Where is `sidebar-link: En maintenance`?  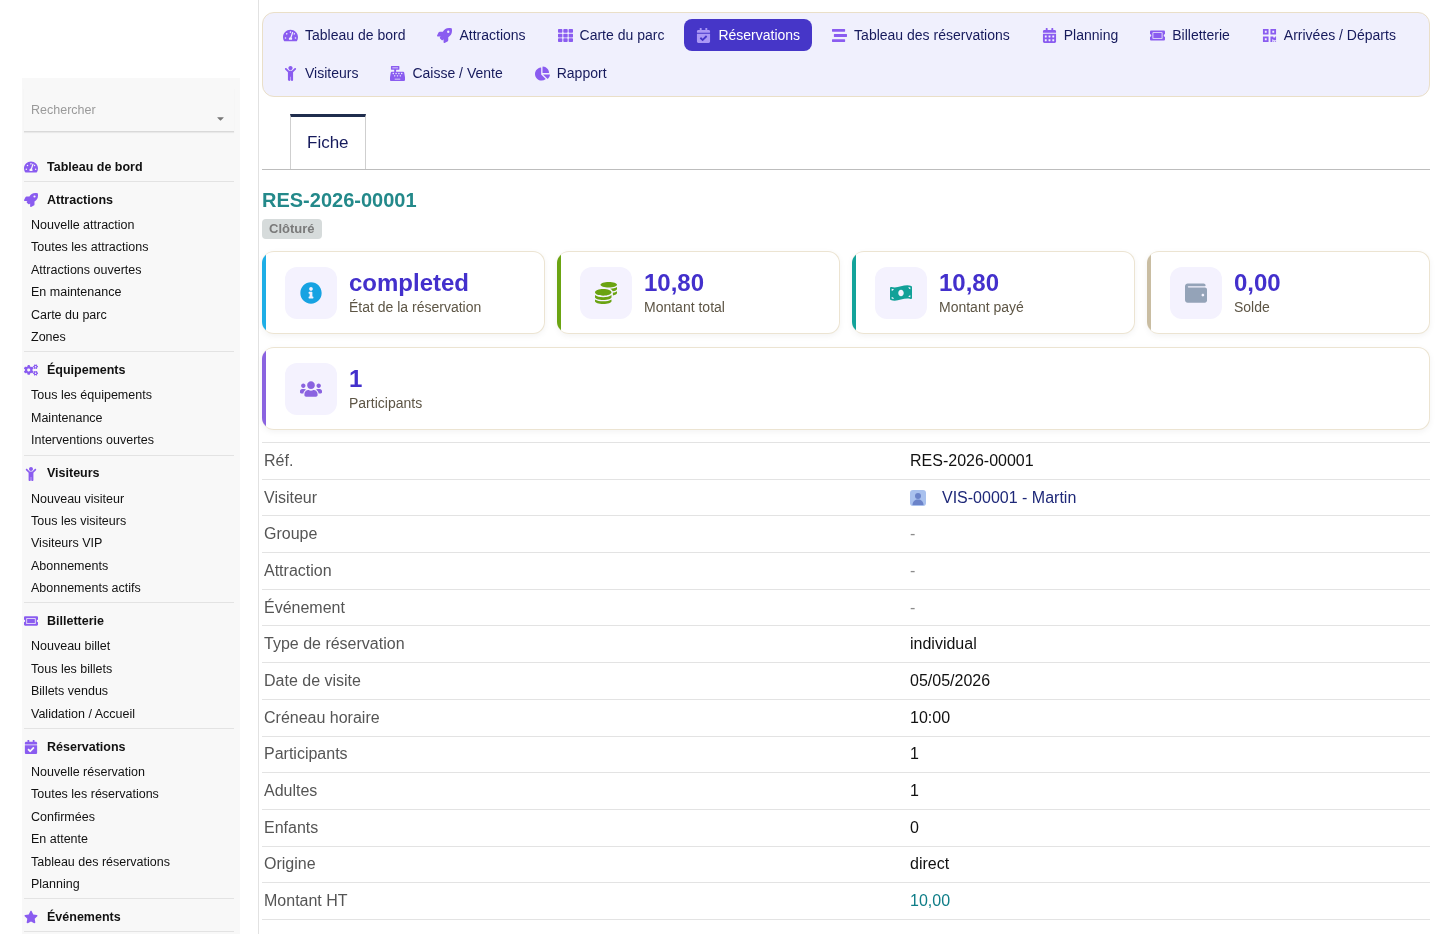
sidebar-link: En maintenance is located at coordinates (129, 292).